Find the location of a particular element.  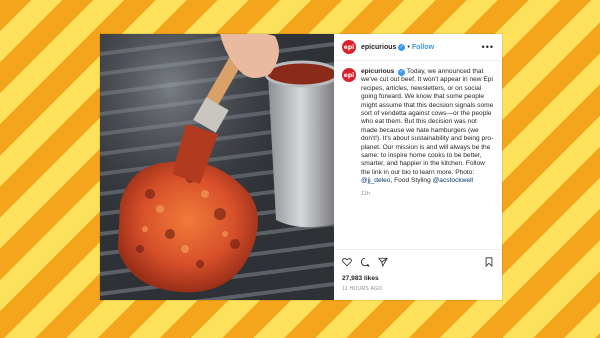

post-timestamp: 11 HOURS AGO is located at coordinates (362, 289).